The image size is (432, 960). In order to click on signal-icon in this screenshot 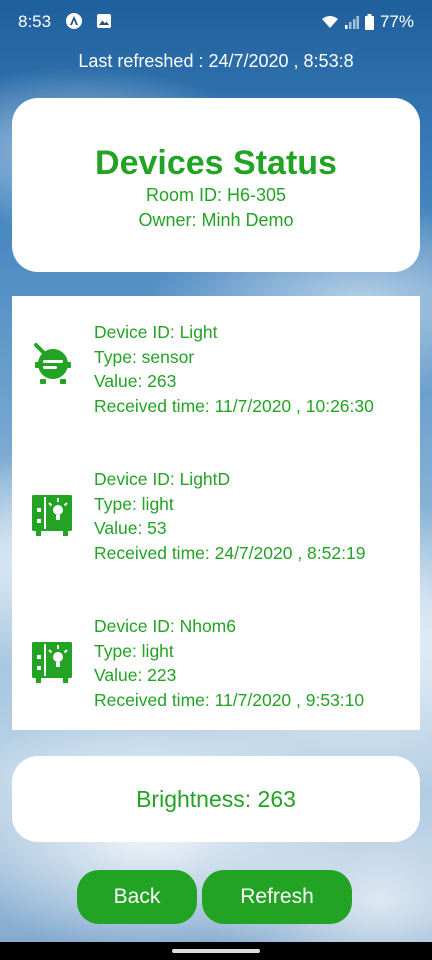, I will do `click(351, 22)`.